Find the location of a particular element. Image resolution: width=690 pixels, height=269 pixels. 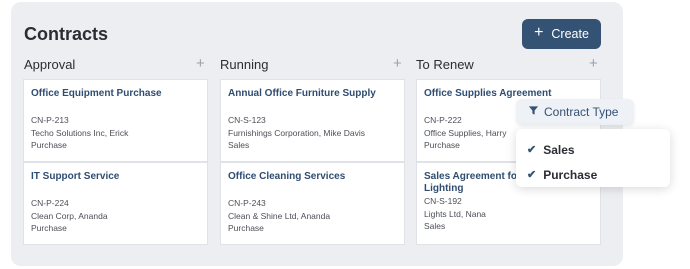

funnel-icon is located at coordinates (533, 112).